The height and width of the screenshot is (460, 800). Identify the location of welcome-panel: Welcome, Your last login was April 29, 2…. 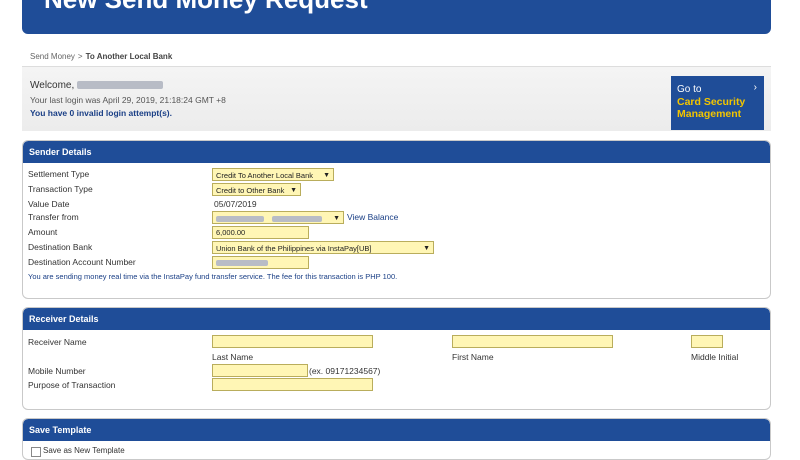
(396, 98).